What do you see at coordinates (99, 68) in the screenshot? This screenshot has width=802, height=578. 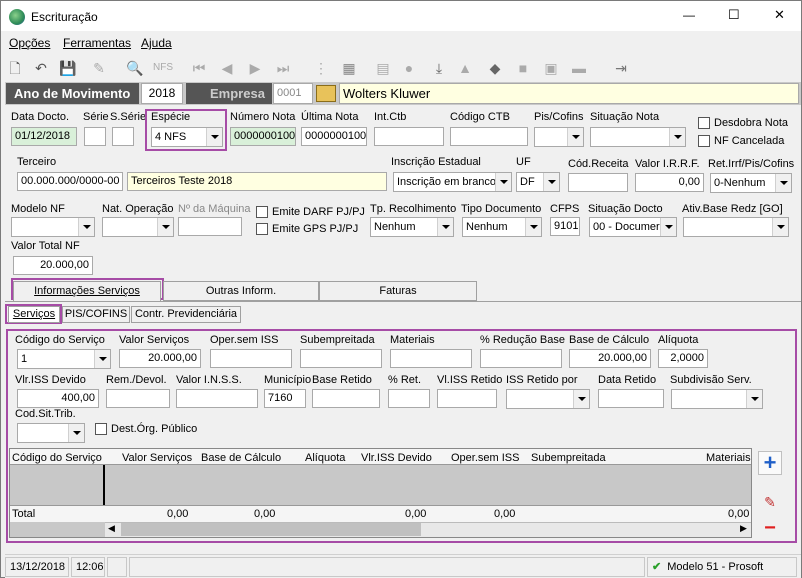 I see `tool-icon: ✎` at bounding box center [99, 68].